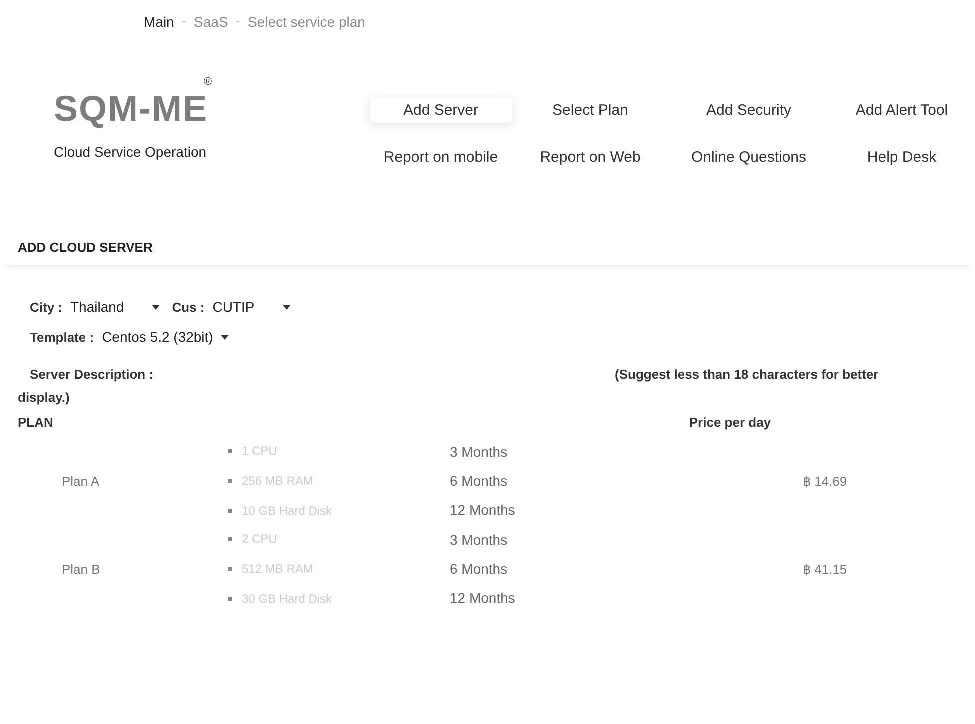  What do you see at coordinates (487, 249) in the screenshot?
I see `section-title: ADD CLOUD SERVER` at bounding box center [487, 249].